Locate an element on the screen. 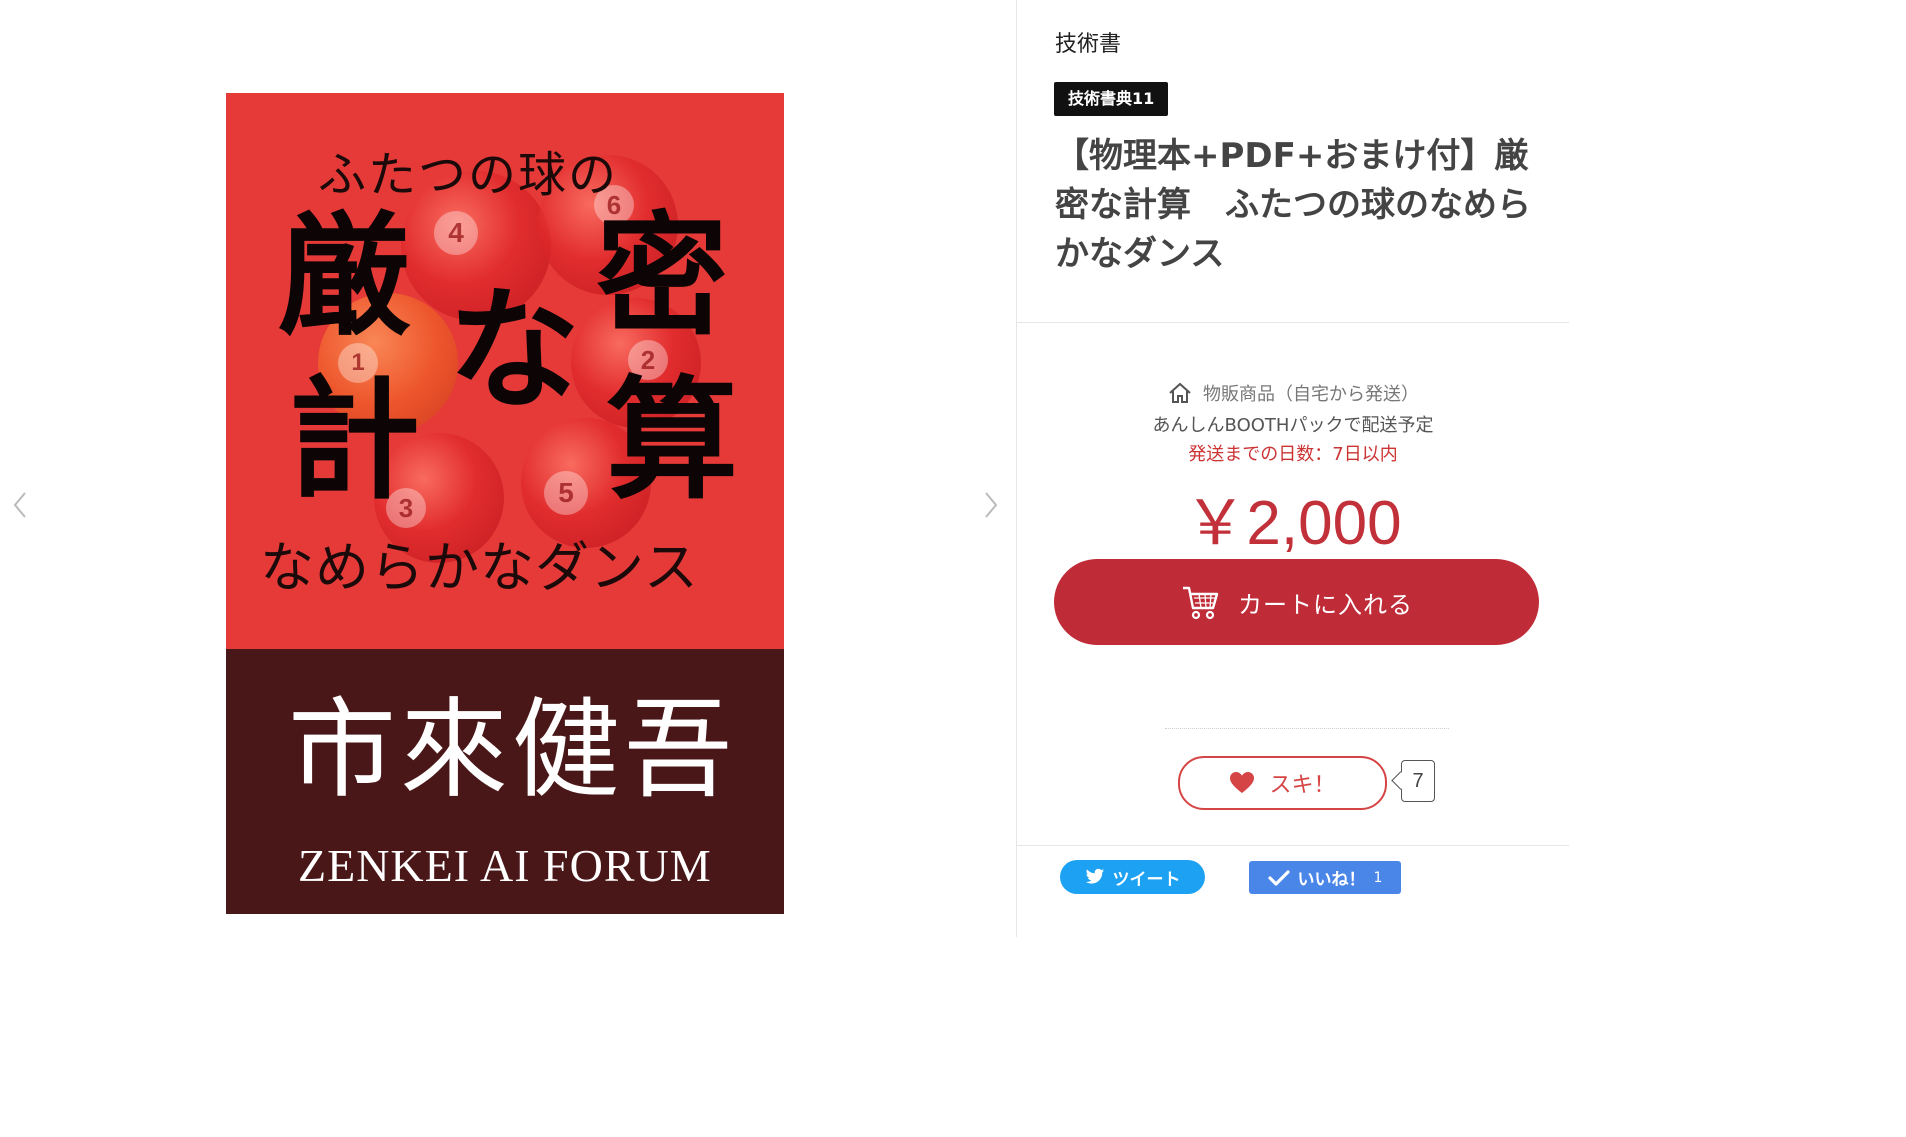  like-label: スキ！ is located at coordinates (1302, 785).